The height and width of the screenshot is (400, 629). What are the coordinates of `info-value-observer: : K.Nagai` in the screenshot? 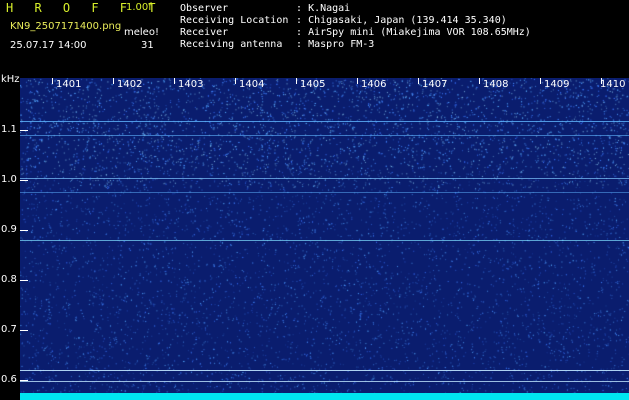 It's located at (323, 8).